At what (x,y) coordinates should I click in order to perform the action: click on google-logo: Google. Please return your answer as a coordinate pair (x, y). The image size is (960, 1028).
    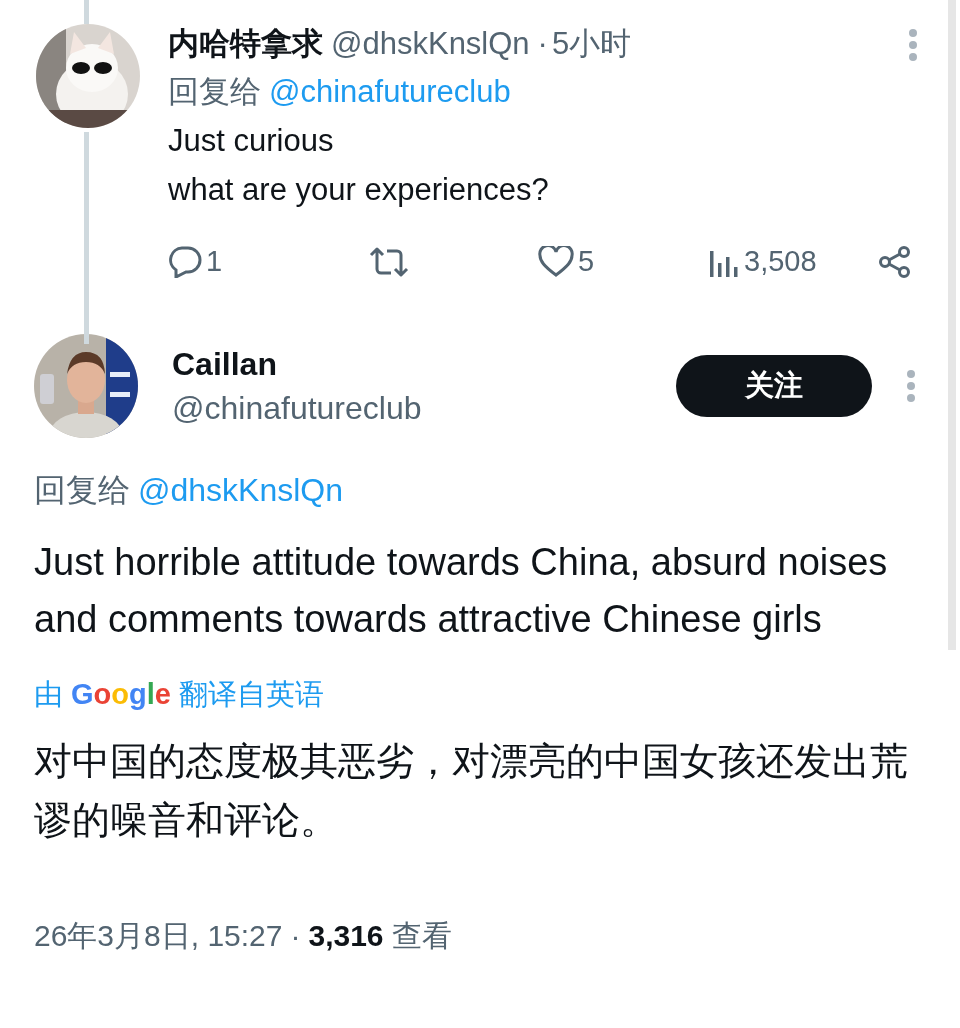
    Looking at the image, I should click on (121, 694).